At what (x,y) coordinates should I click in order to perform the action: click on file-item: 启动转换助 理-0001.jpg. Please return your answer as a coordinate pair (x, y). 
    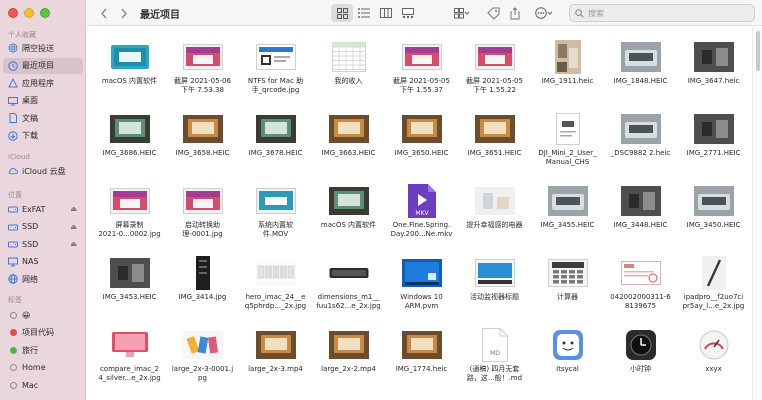
    Looking at the image, I should click on (202, 221).